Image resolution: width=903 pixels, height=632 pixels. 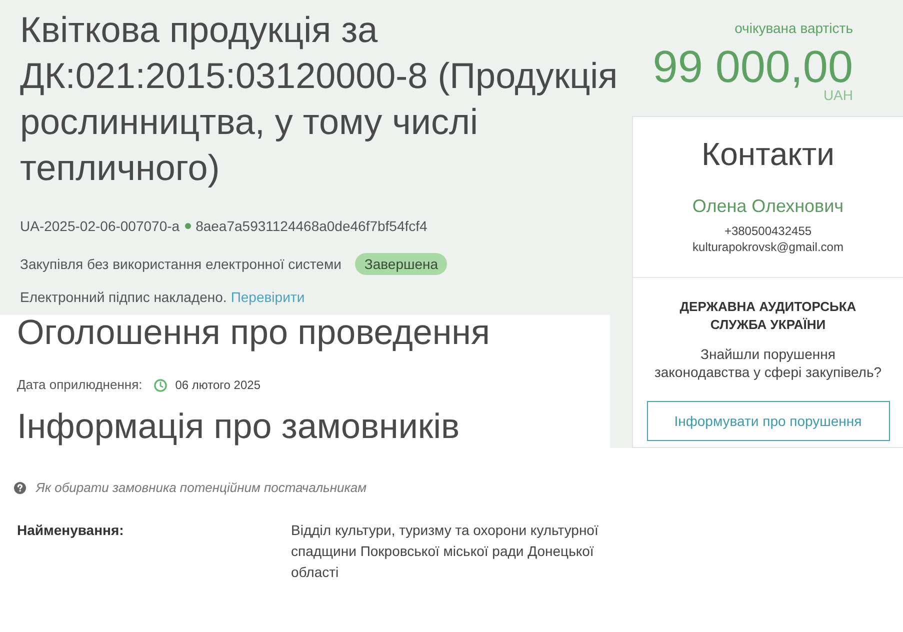 I want to click on date-label: Дата оприлюднення:, so click(x=79, y=385).